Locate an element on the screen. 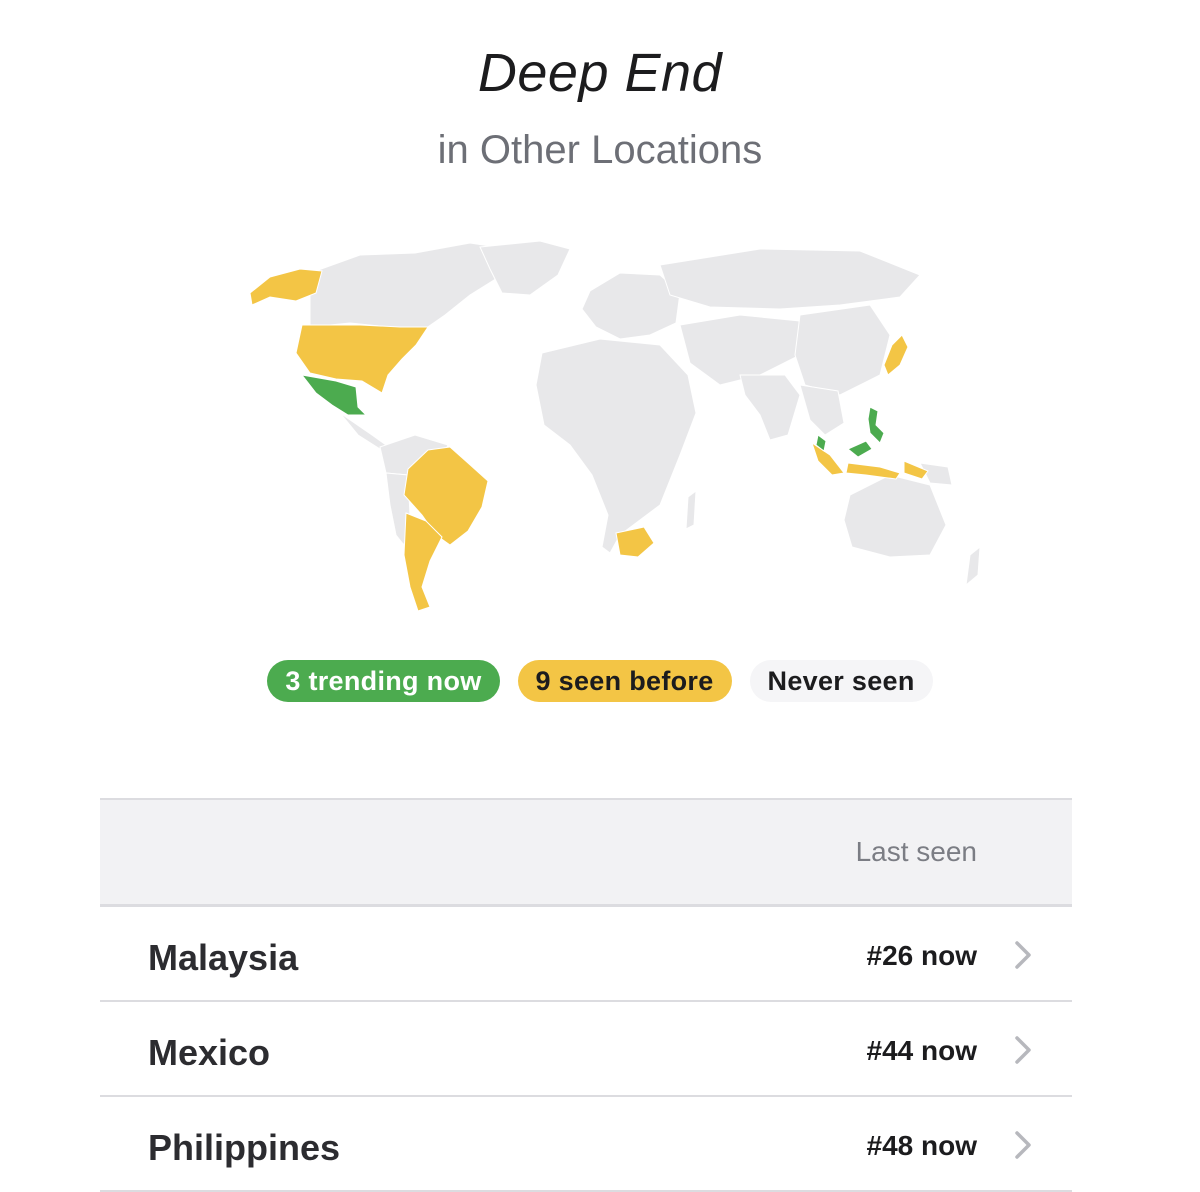 The width and height of the screenshot is (1200, 1192). trending-now-badge: 3 trending now is located at coordinates (383, 681).